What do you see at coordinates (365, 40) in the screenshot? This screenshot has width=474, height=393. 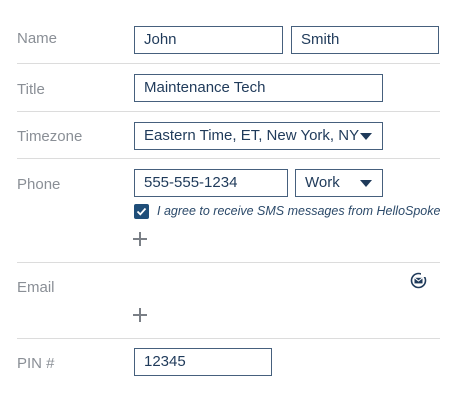 I see `last-name-field: Smith` at bounding box center [365, 40].